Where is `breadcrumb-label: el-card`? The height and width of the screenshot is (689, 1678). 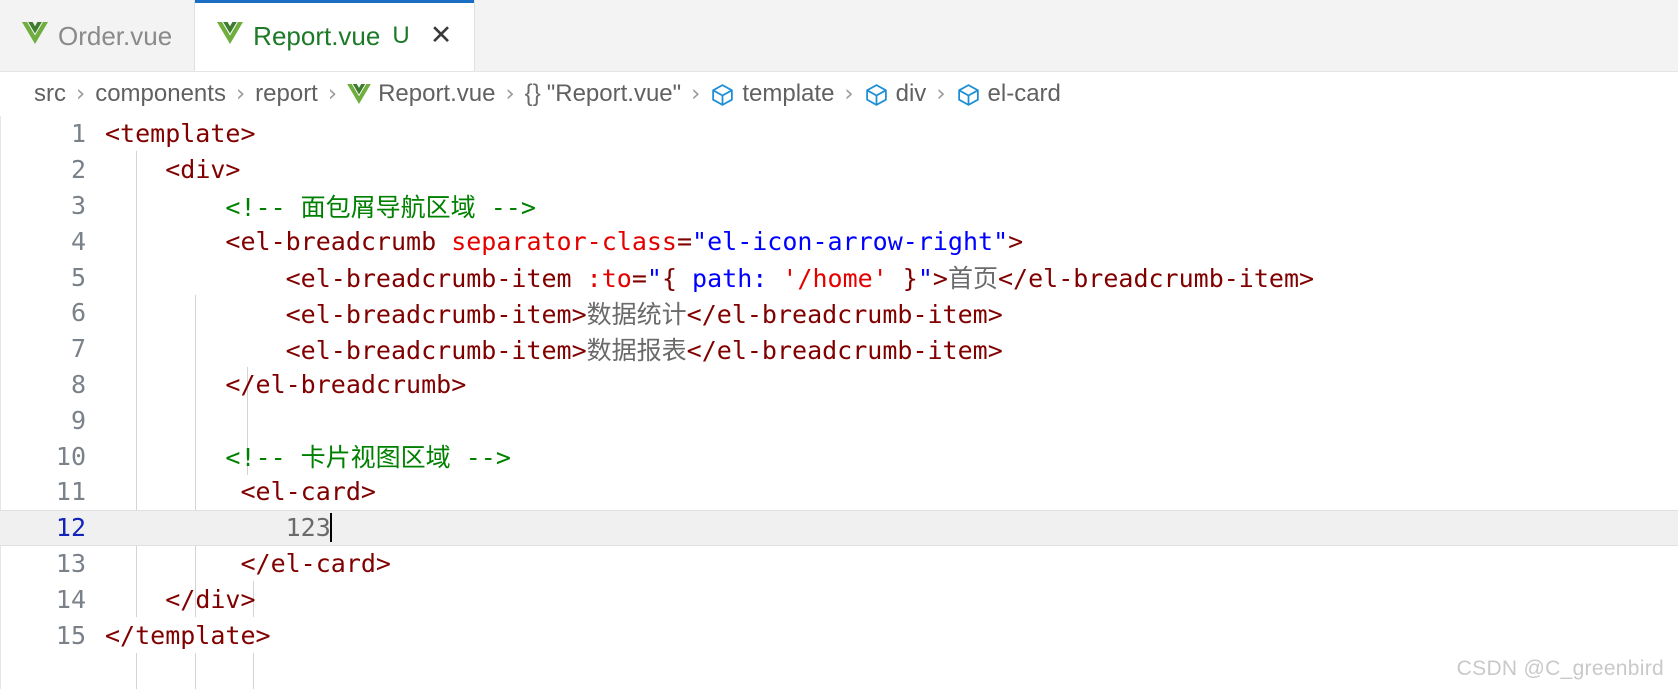 breadcrumb-label: el-card is located at coordinates (1024, 93).